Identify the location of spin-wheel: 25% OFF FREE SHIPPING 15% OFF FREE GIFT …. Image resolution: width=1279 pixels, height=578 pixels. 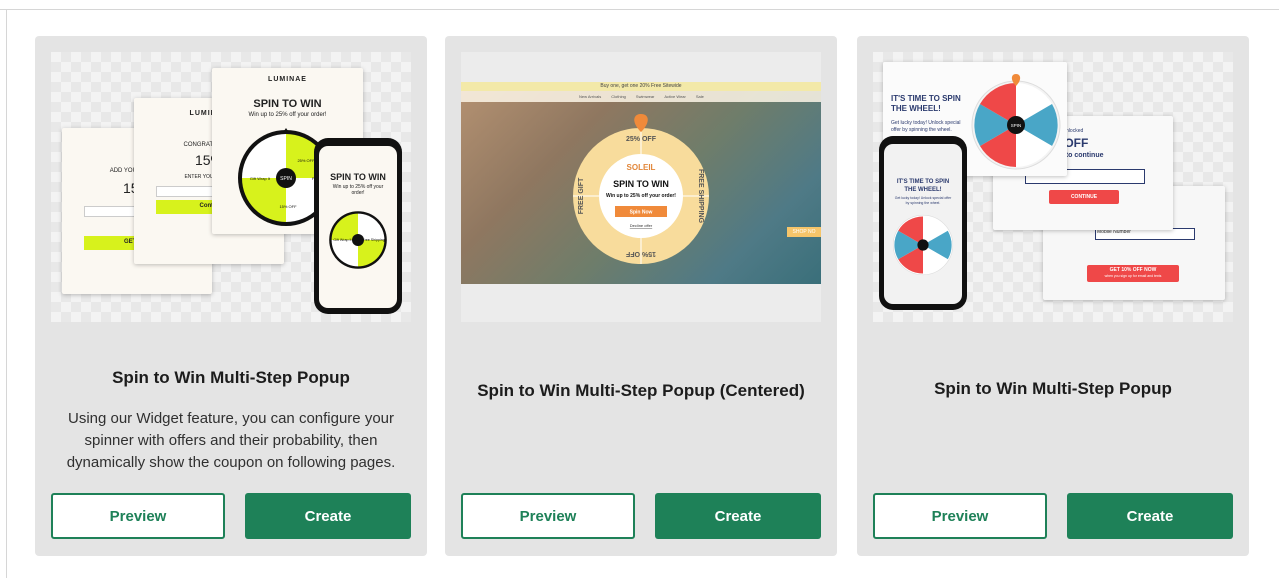
(641, 189).